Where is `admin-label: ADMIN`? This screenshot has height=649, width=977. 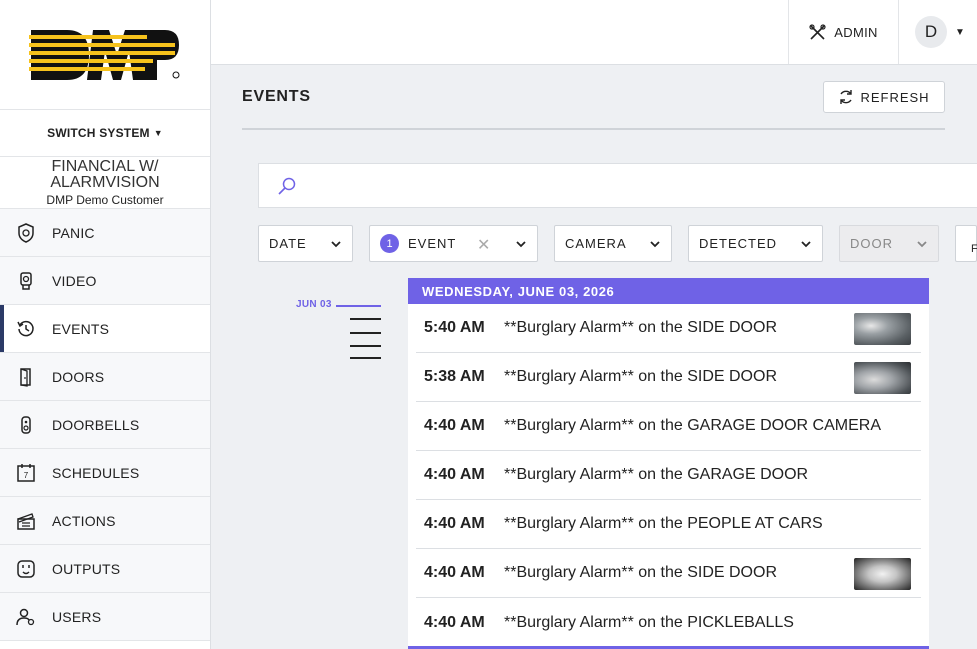 admin-label: ADMIN is located at coordinates (856, 32).